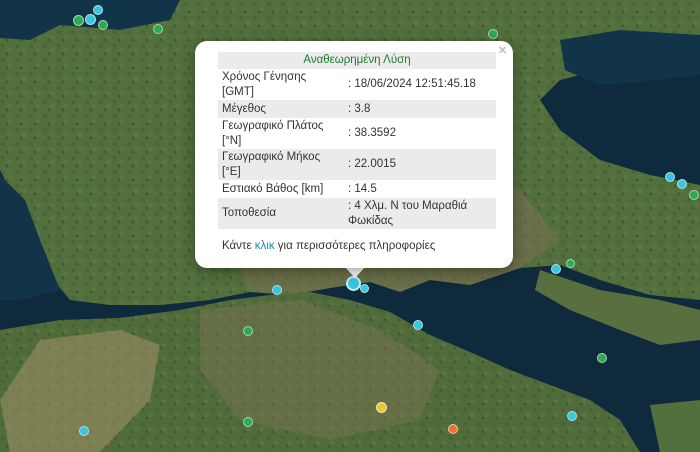 The image size is (700, 452). I want to click on bay-northeast, so click(630, 57).